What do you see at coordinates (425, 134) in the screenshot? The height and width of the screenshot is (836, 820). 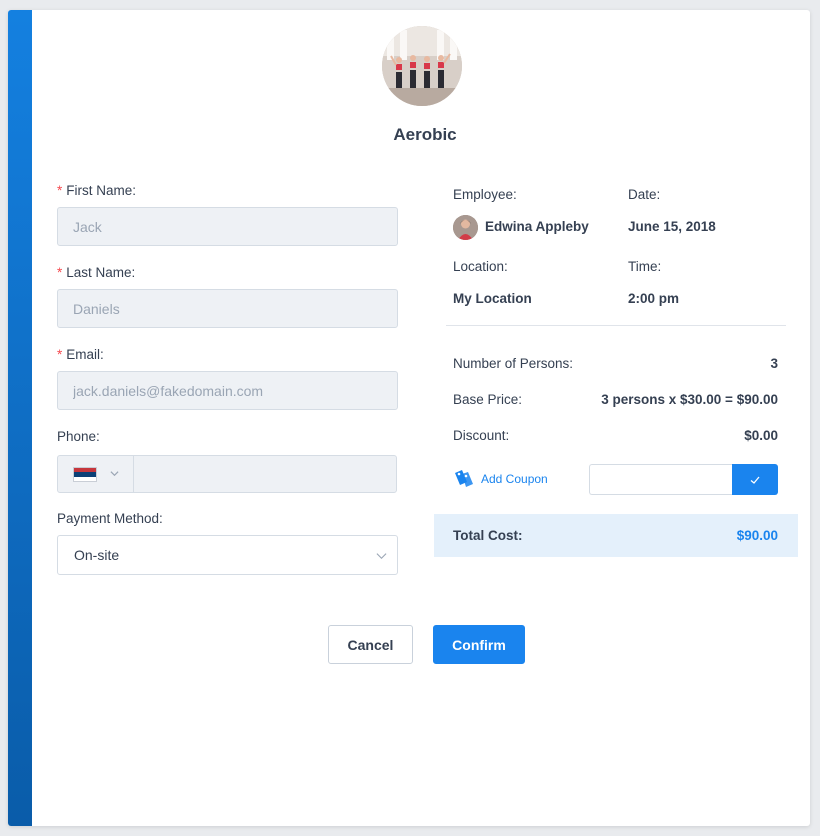 I see `service-title: Aerobic` at bounding box center [425, 134].